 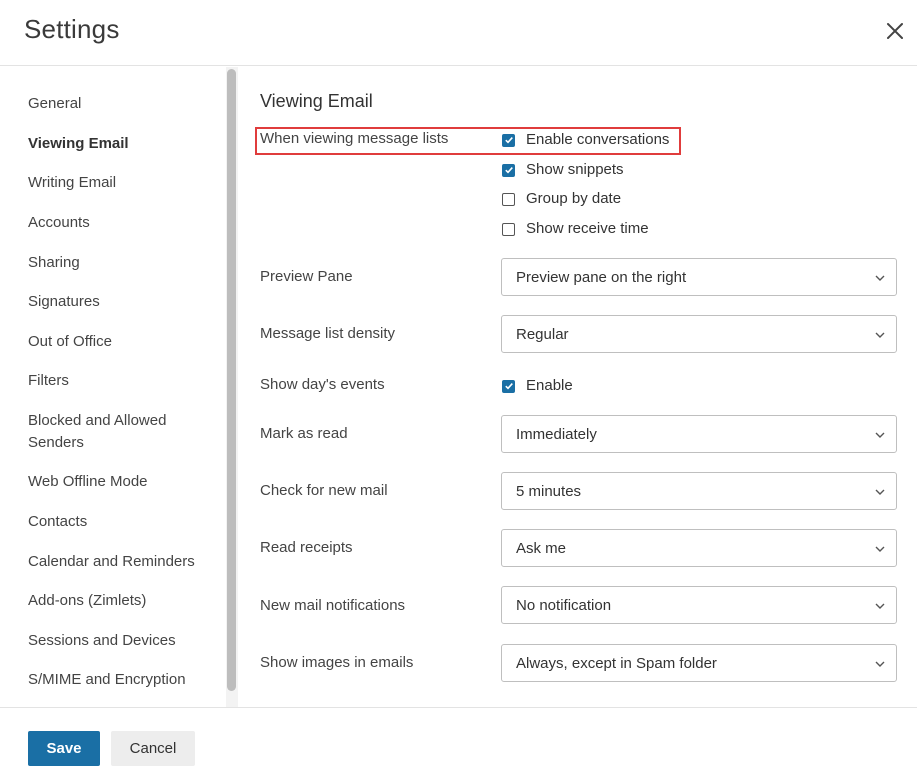 I want to click on close-icon, so click(x=895, y=31).